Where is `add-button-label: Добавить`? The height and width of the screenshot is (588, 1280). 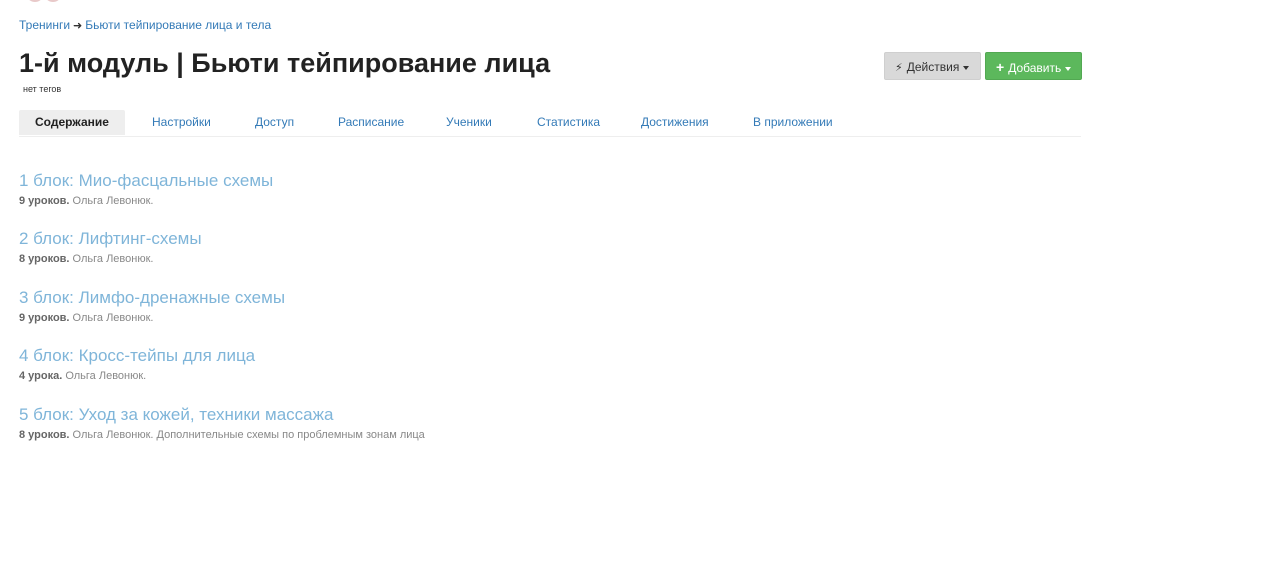
add-button-label: Добавить is located at coordinates (1035, 68).